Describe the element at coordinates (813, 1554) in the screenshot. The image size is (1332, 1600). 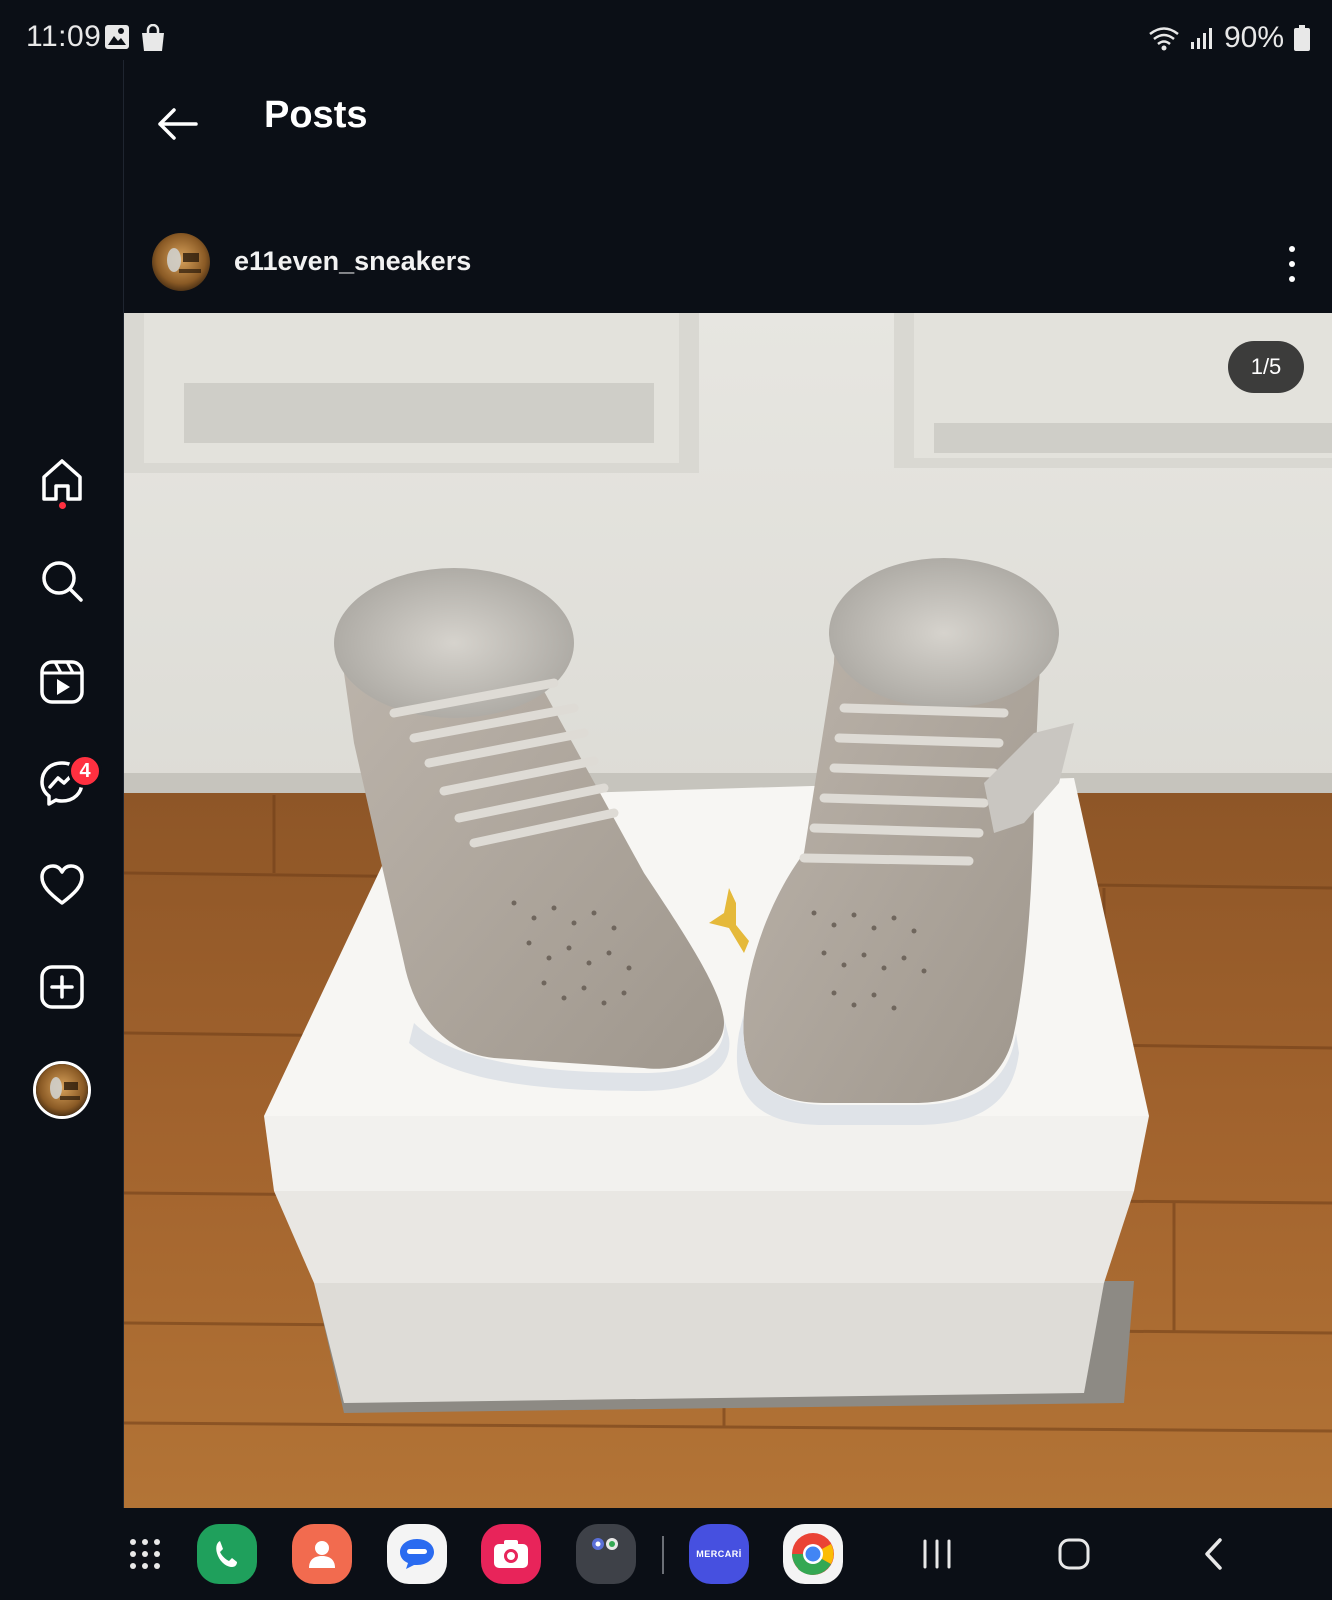
I see `chrome-app-icon` at that location.